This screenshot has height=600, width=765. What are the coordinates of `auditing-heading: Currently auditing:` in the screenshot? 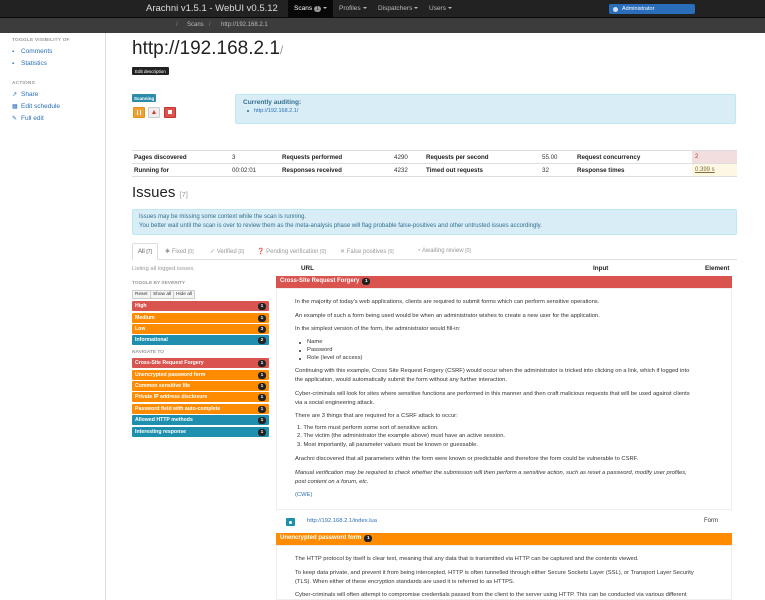 It's located at (272, 102).